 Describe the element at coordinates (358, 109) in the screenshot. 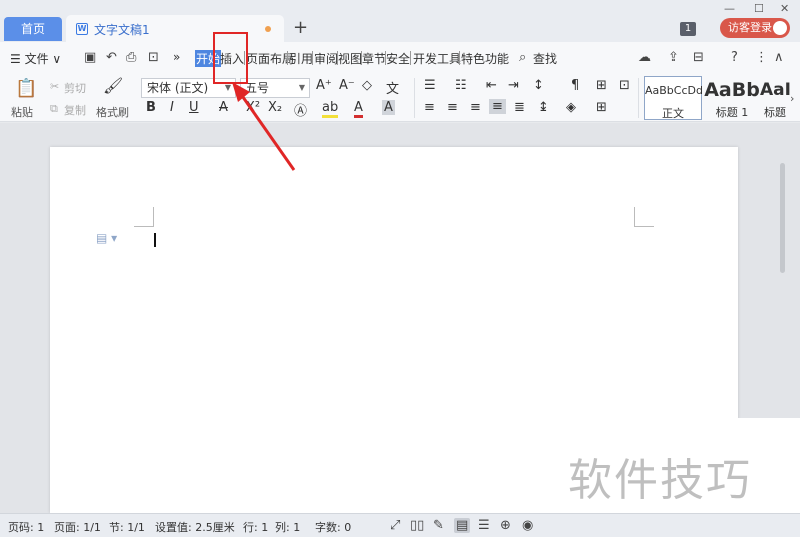

I see `font-color-icon: A` at that location.